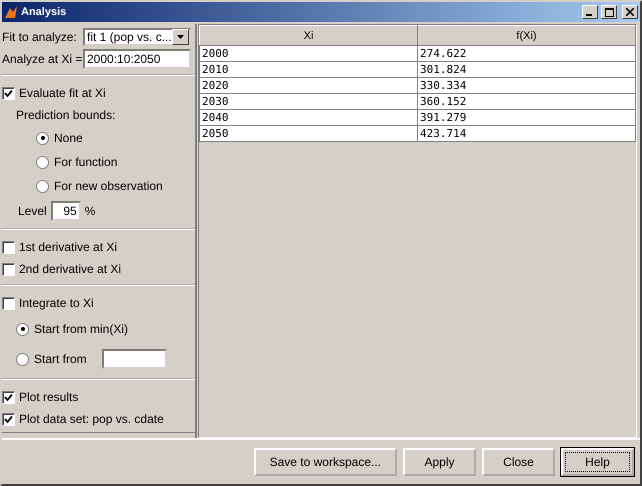 The height and width of the screenshot is (486, 642). Describe the element at coordinates (40, 37) in the screenshot. I see `field-label: Fit to analyze:` at that location.